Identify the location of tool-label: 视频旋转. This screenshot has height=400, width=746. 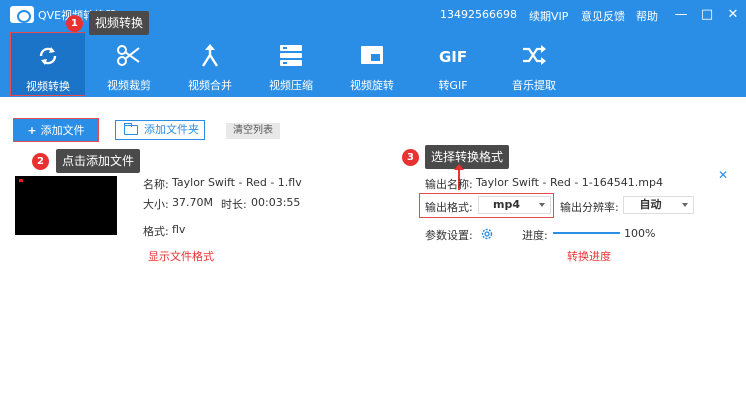
(372, 85).